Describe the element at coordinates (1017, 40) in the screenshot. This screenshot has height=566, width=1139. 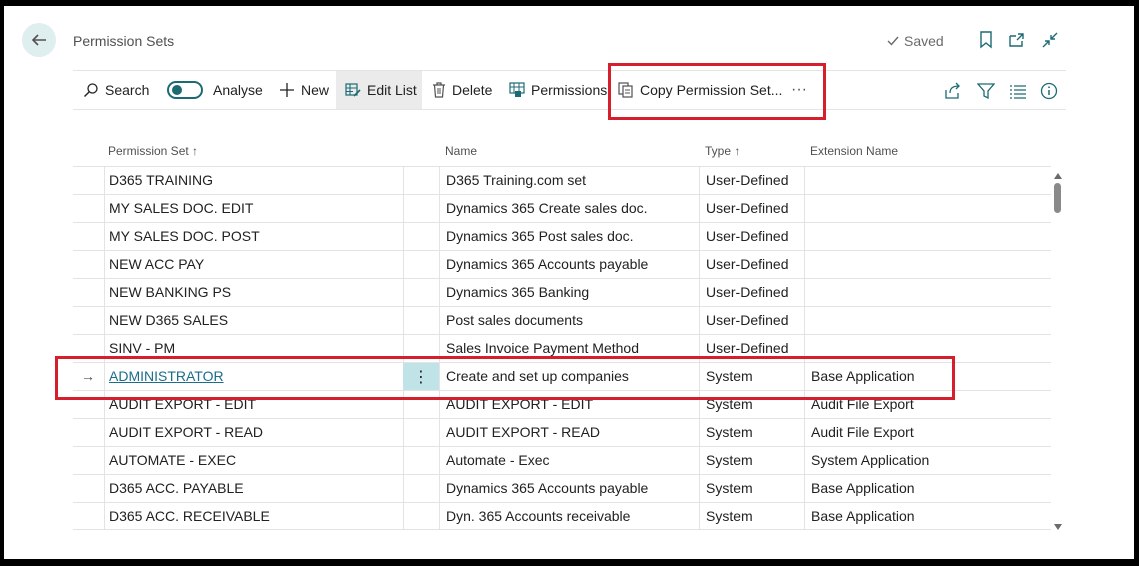
I see `open-new-window-button` at that location.